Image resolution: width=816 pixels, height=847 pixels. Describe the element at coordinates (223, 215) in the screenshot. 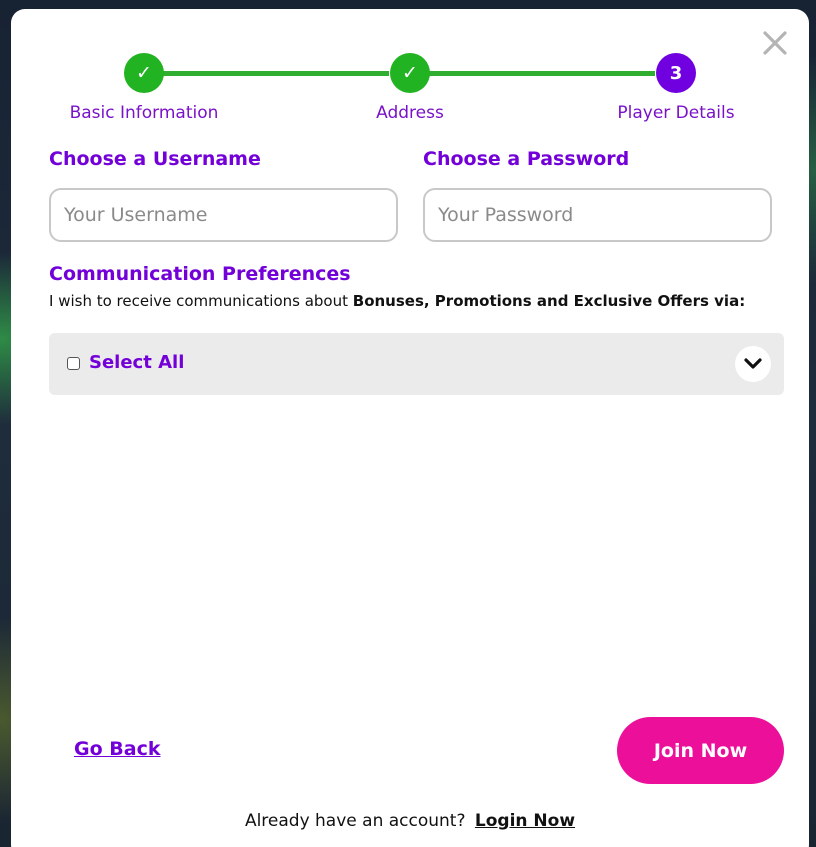

I see `username-input` at that location.